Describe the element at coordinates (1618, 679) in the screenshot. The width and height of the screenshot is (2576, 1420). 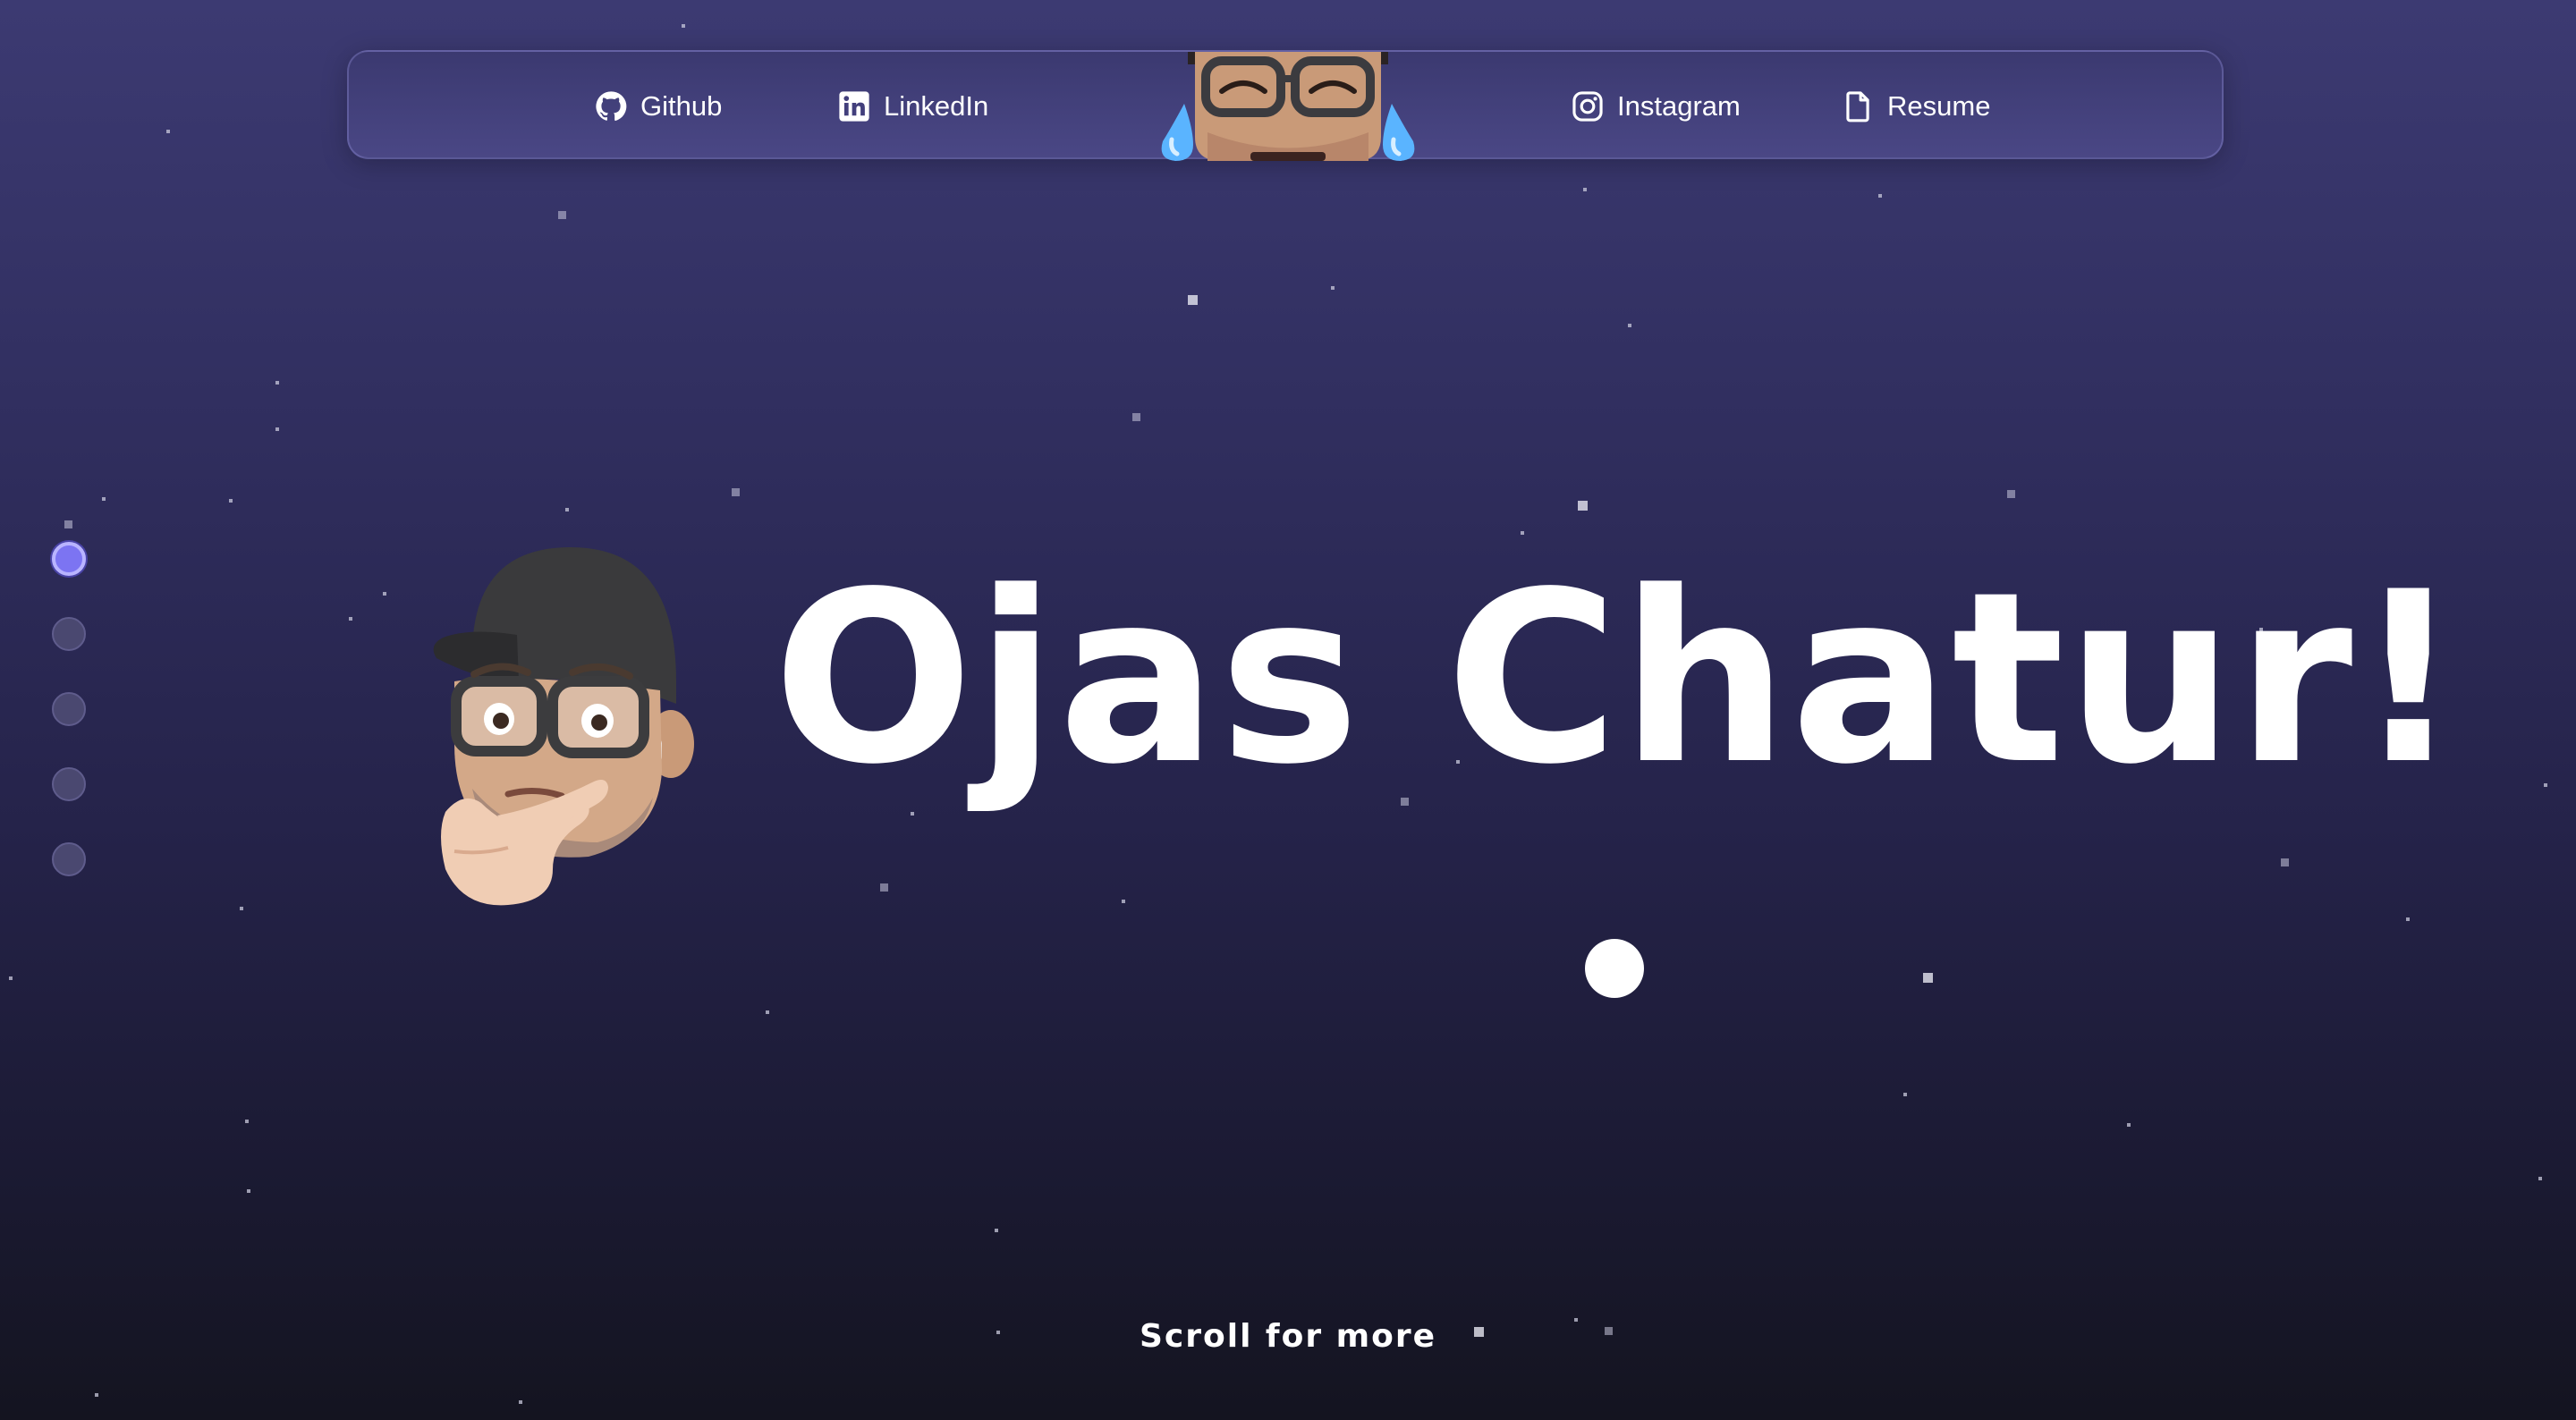
I see `hero-title: Ojas Chatur!` at that location.